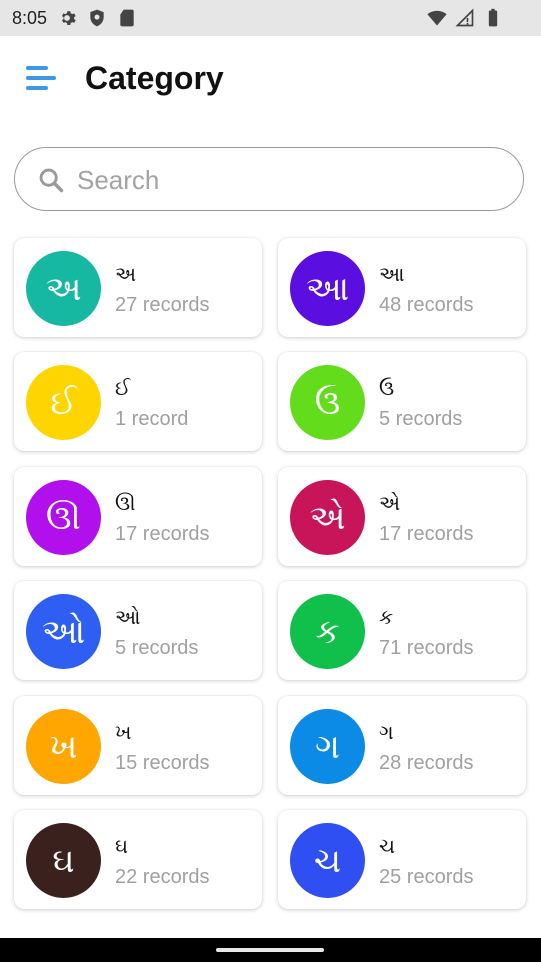 The height and width of the screenshot is (962, 541). What do you see at coordinates (162, 305) in the screenshot?
I see `category-record-count: 27 records` at bounding box center [162, 305].